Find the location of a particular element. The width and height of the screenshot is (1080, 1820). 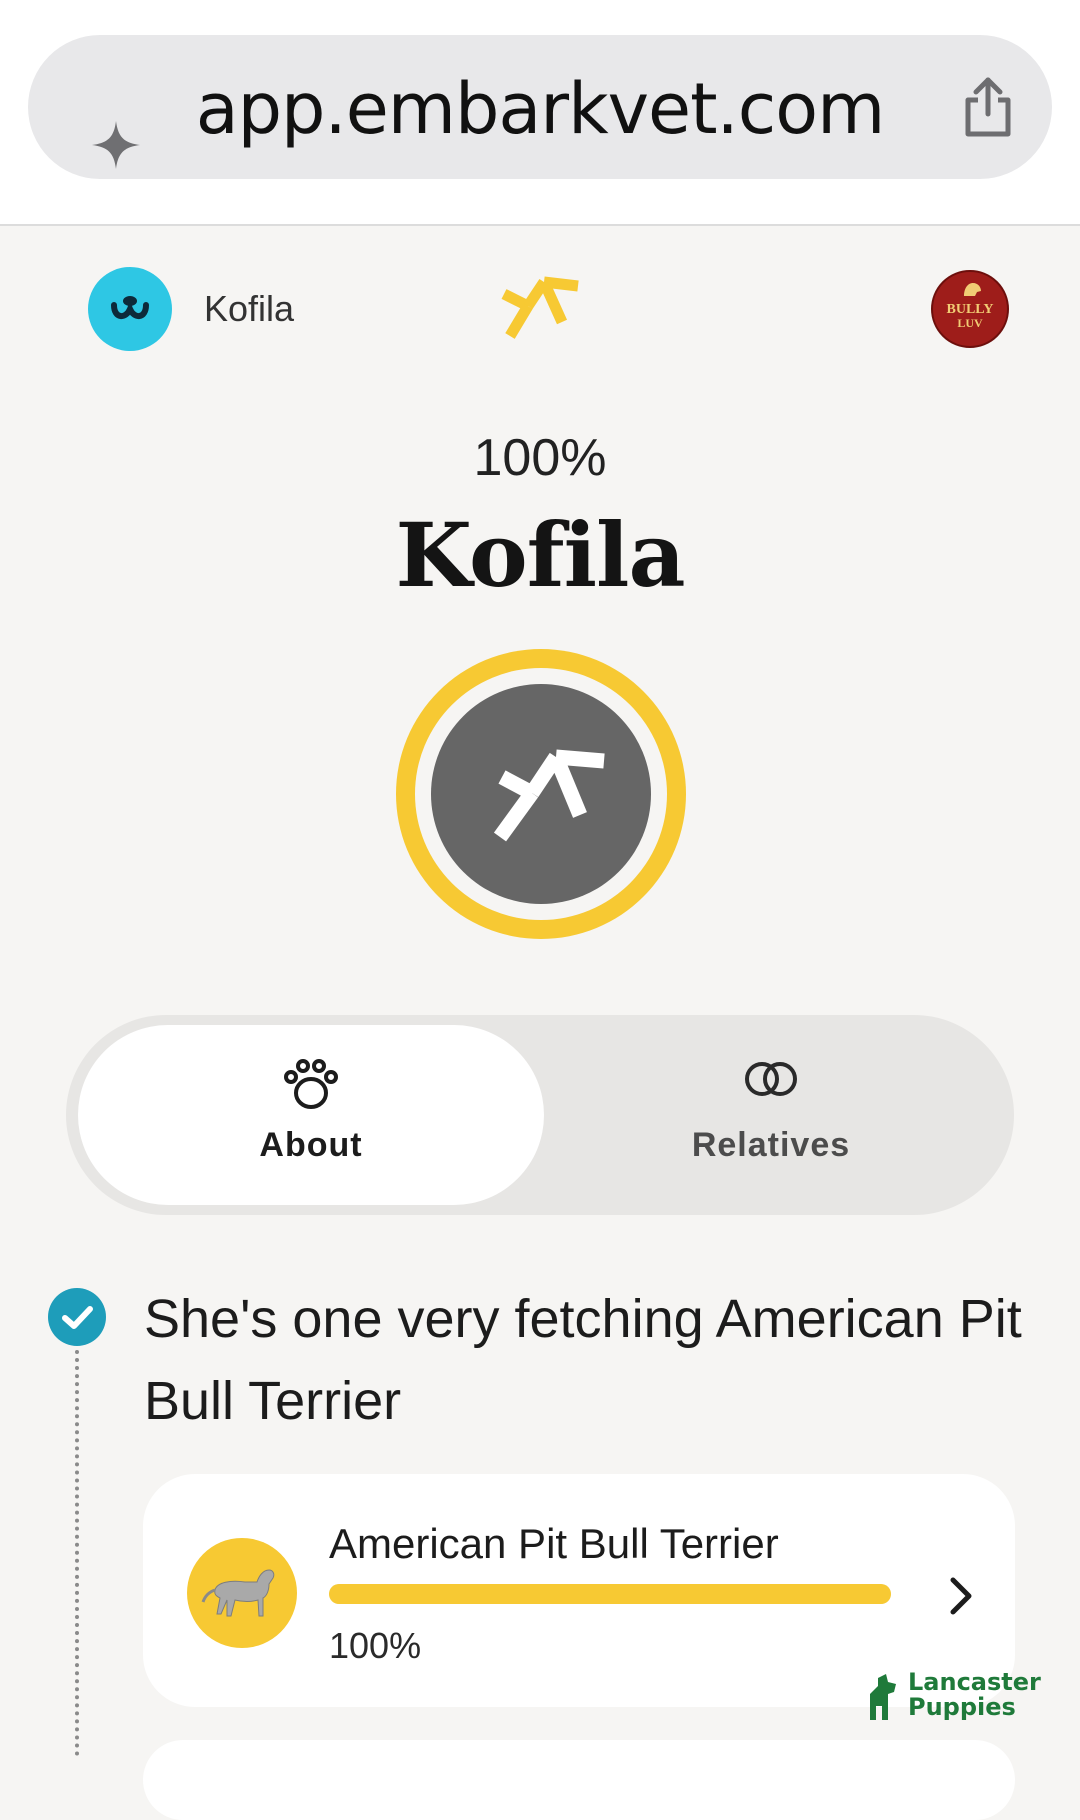

dog-nose-icon is located at coordinates (130, 307).